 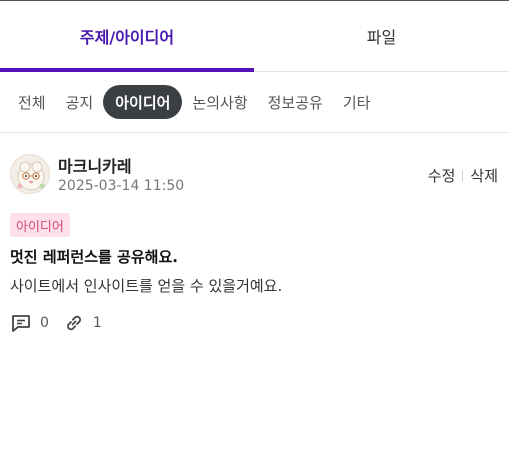 What do you see at coordinates (219, 102) in the screenshot?
I see `filter-discussion: 논의사항` at bounding box center [219, 102].